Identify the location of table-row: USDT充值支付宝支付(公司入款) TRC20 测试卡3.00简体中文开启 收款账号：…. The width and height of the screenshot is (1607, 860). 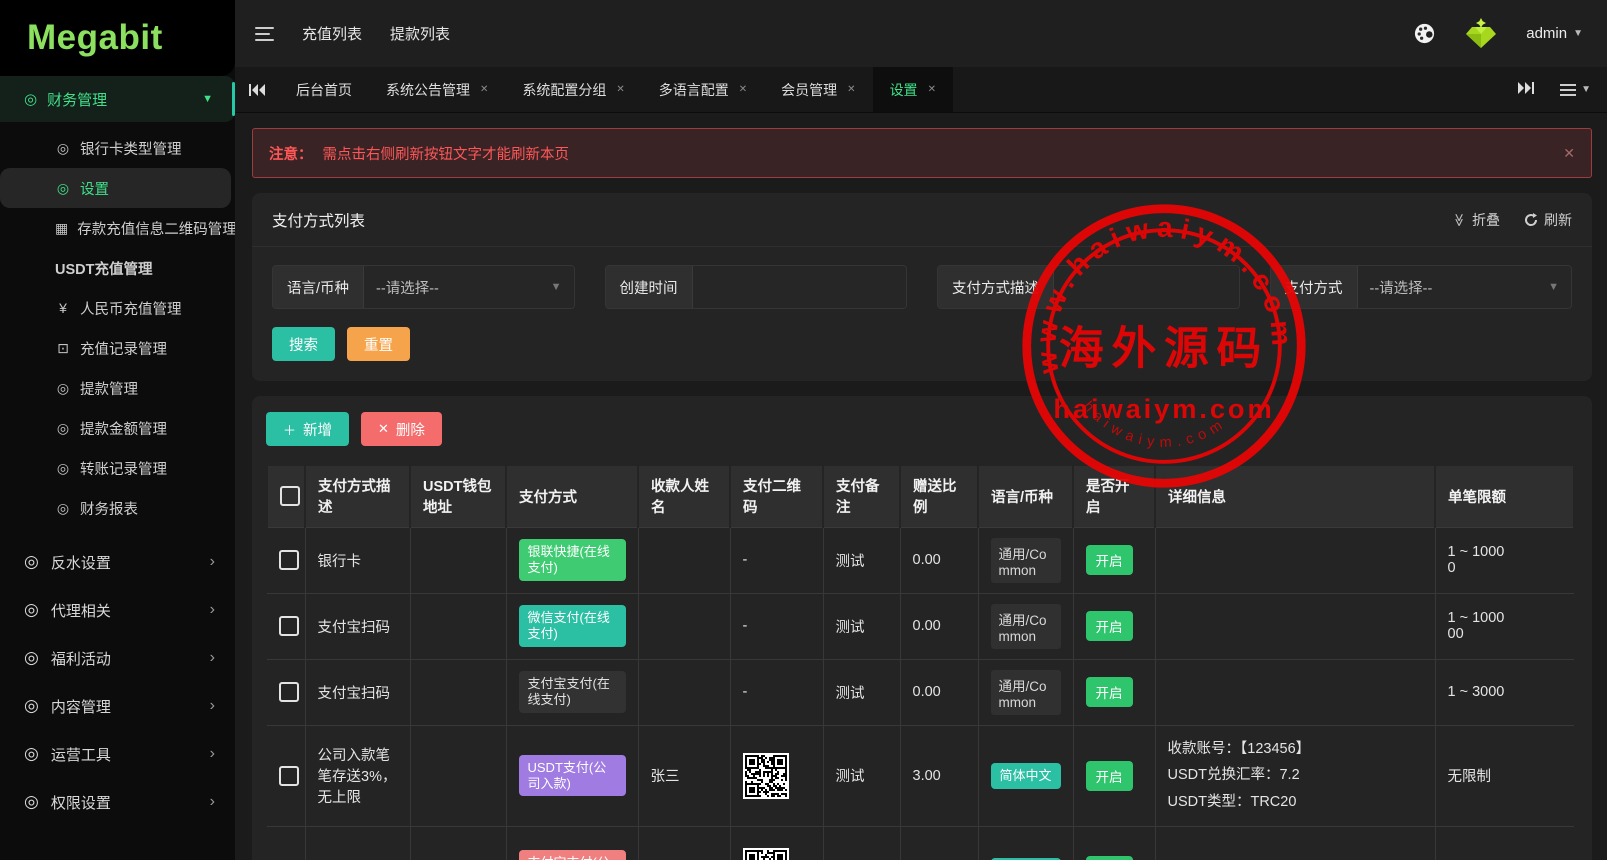
(920, 842).